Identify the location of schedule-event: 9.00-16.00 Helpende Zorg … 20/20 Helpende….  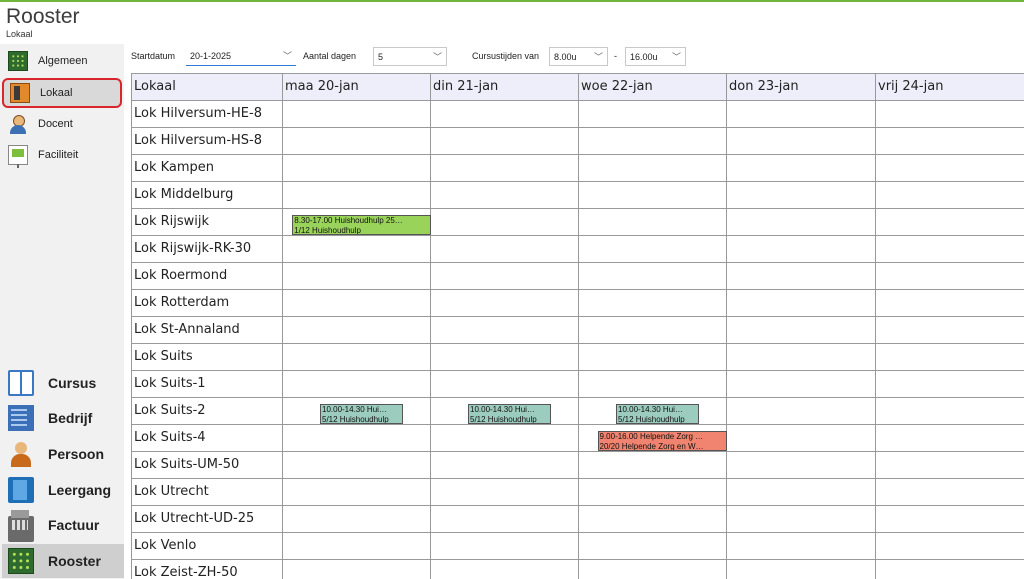
(662, 441).